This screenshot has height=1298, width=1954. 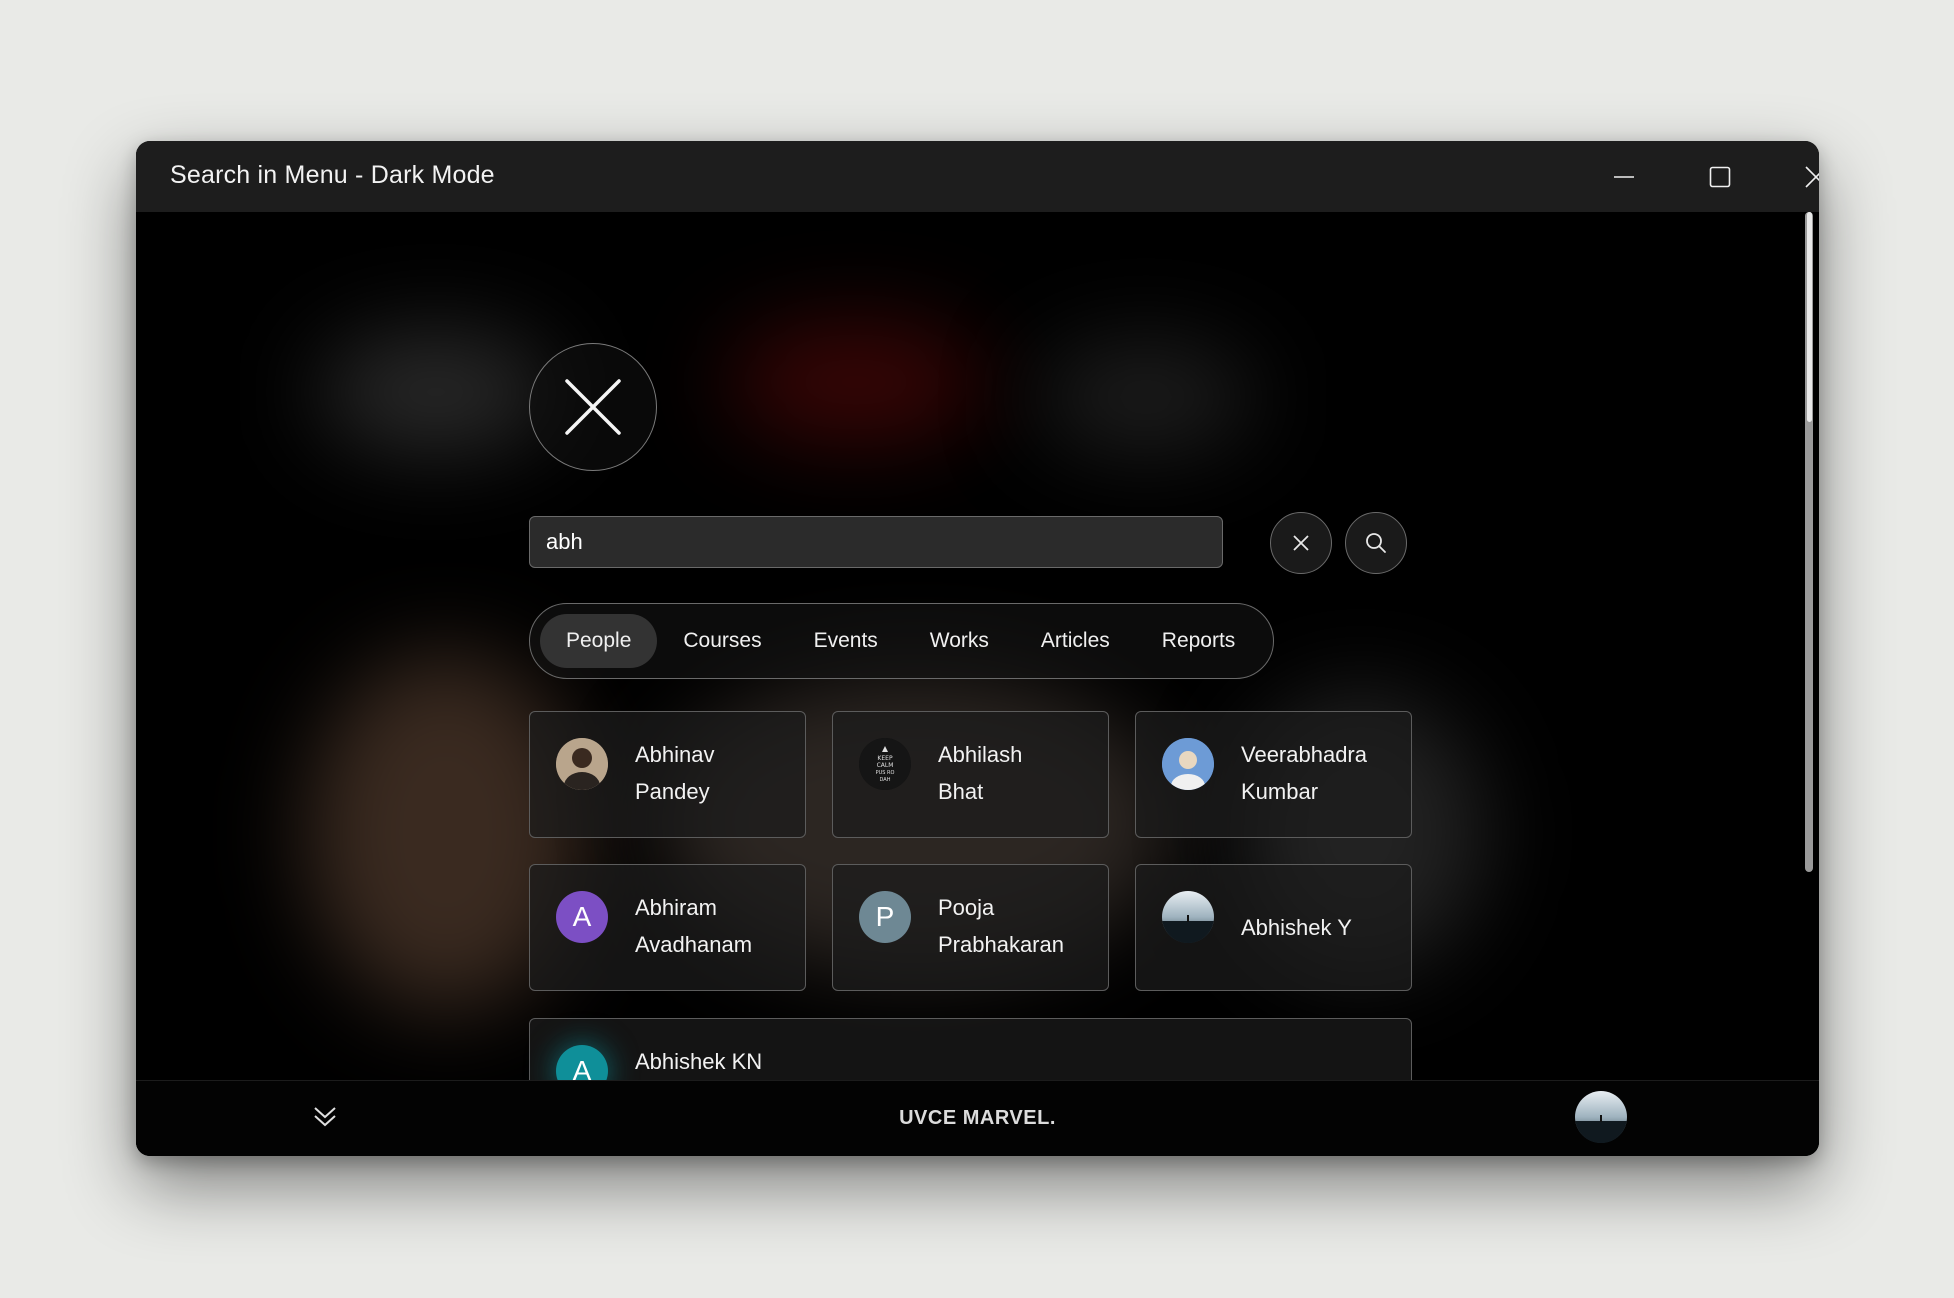 What do you see at coordinates (1199, 641) in the screenshot?
I see `tab-reports: Reports` at bounding box center [1199, 641].